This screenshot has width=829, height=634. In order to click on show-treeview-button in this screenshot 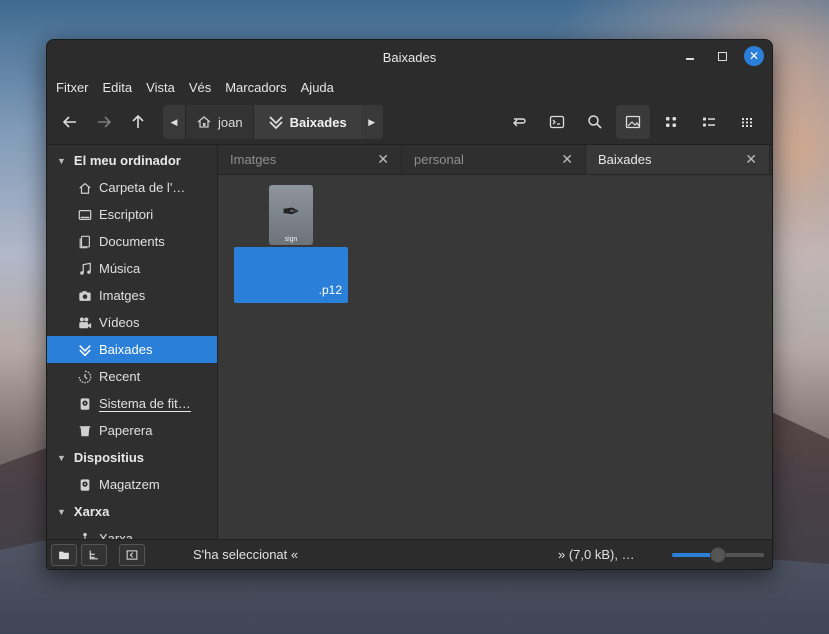, I will do `click(94, 554)`.